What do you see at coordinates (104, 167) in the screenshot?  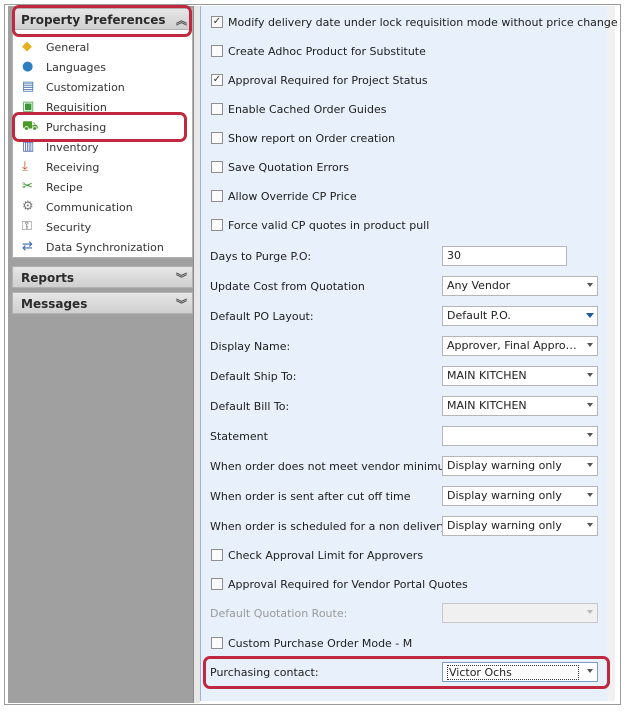 I see `sidebar-item-receiving: ⤓ Receiving` at bounding box center [104, 167].